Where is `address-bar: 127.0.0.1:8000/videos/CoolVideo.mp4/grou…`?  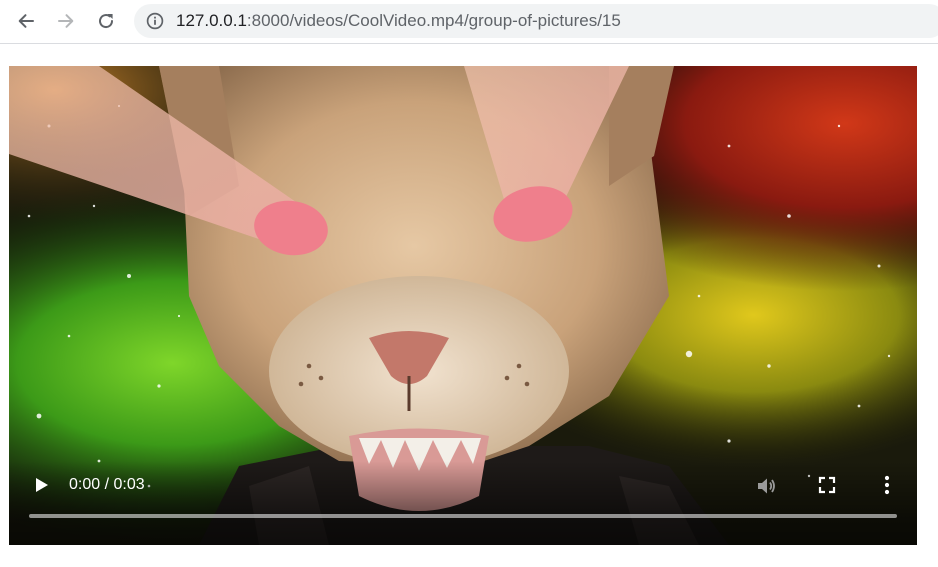
address-bar: 127.0.0.1:8000/videos/CoolVideo.mp4/grou… is located at coordinates (536, 21).